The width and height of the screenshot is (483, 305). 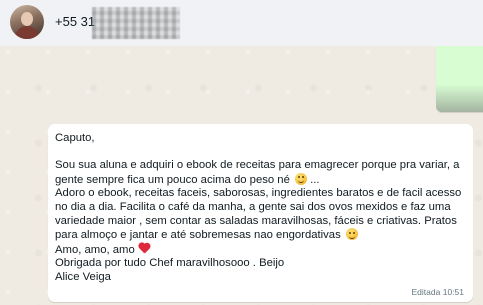 What do you see at coordinates (83, 276) in the screenshot?
I see `message-line: Alice Veiga` at bounding box center [83, 276].